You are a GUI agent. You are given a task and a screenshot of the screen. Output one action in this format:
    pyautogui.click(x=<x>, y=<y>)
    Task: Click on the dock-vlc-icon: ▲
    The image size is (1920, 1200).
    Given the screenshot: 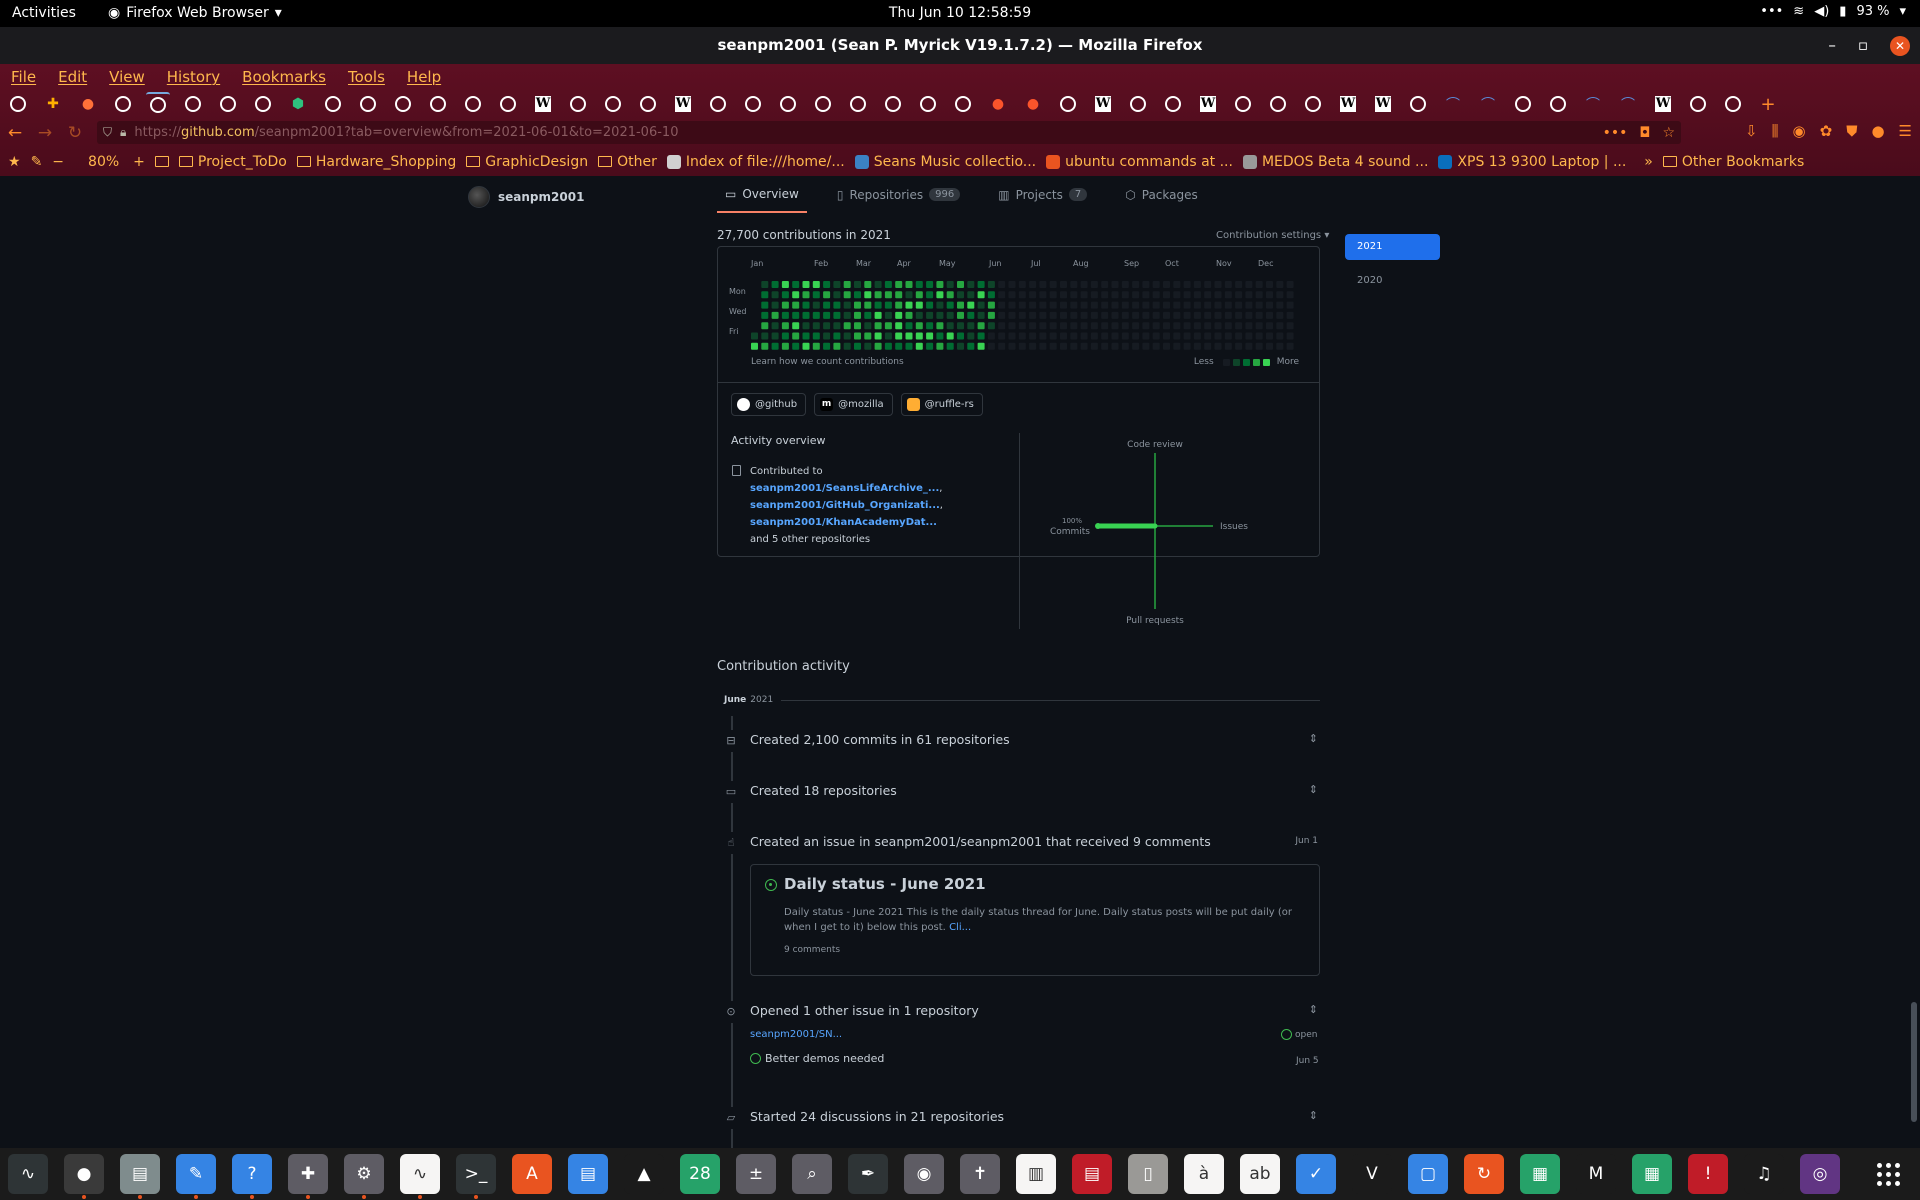 What is the action you would take?
    pyautogui.click(x=644, y=1174)
    